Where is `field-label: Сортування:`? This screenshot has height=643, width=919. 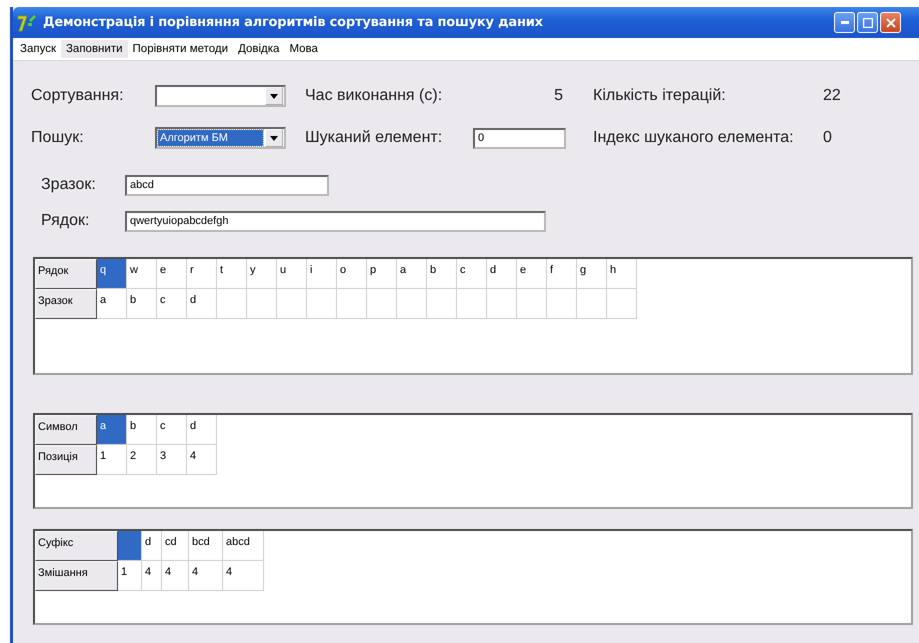 field-label: Сортування: is located at coordinates (78, 96).